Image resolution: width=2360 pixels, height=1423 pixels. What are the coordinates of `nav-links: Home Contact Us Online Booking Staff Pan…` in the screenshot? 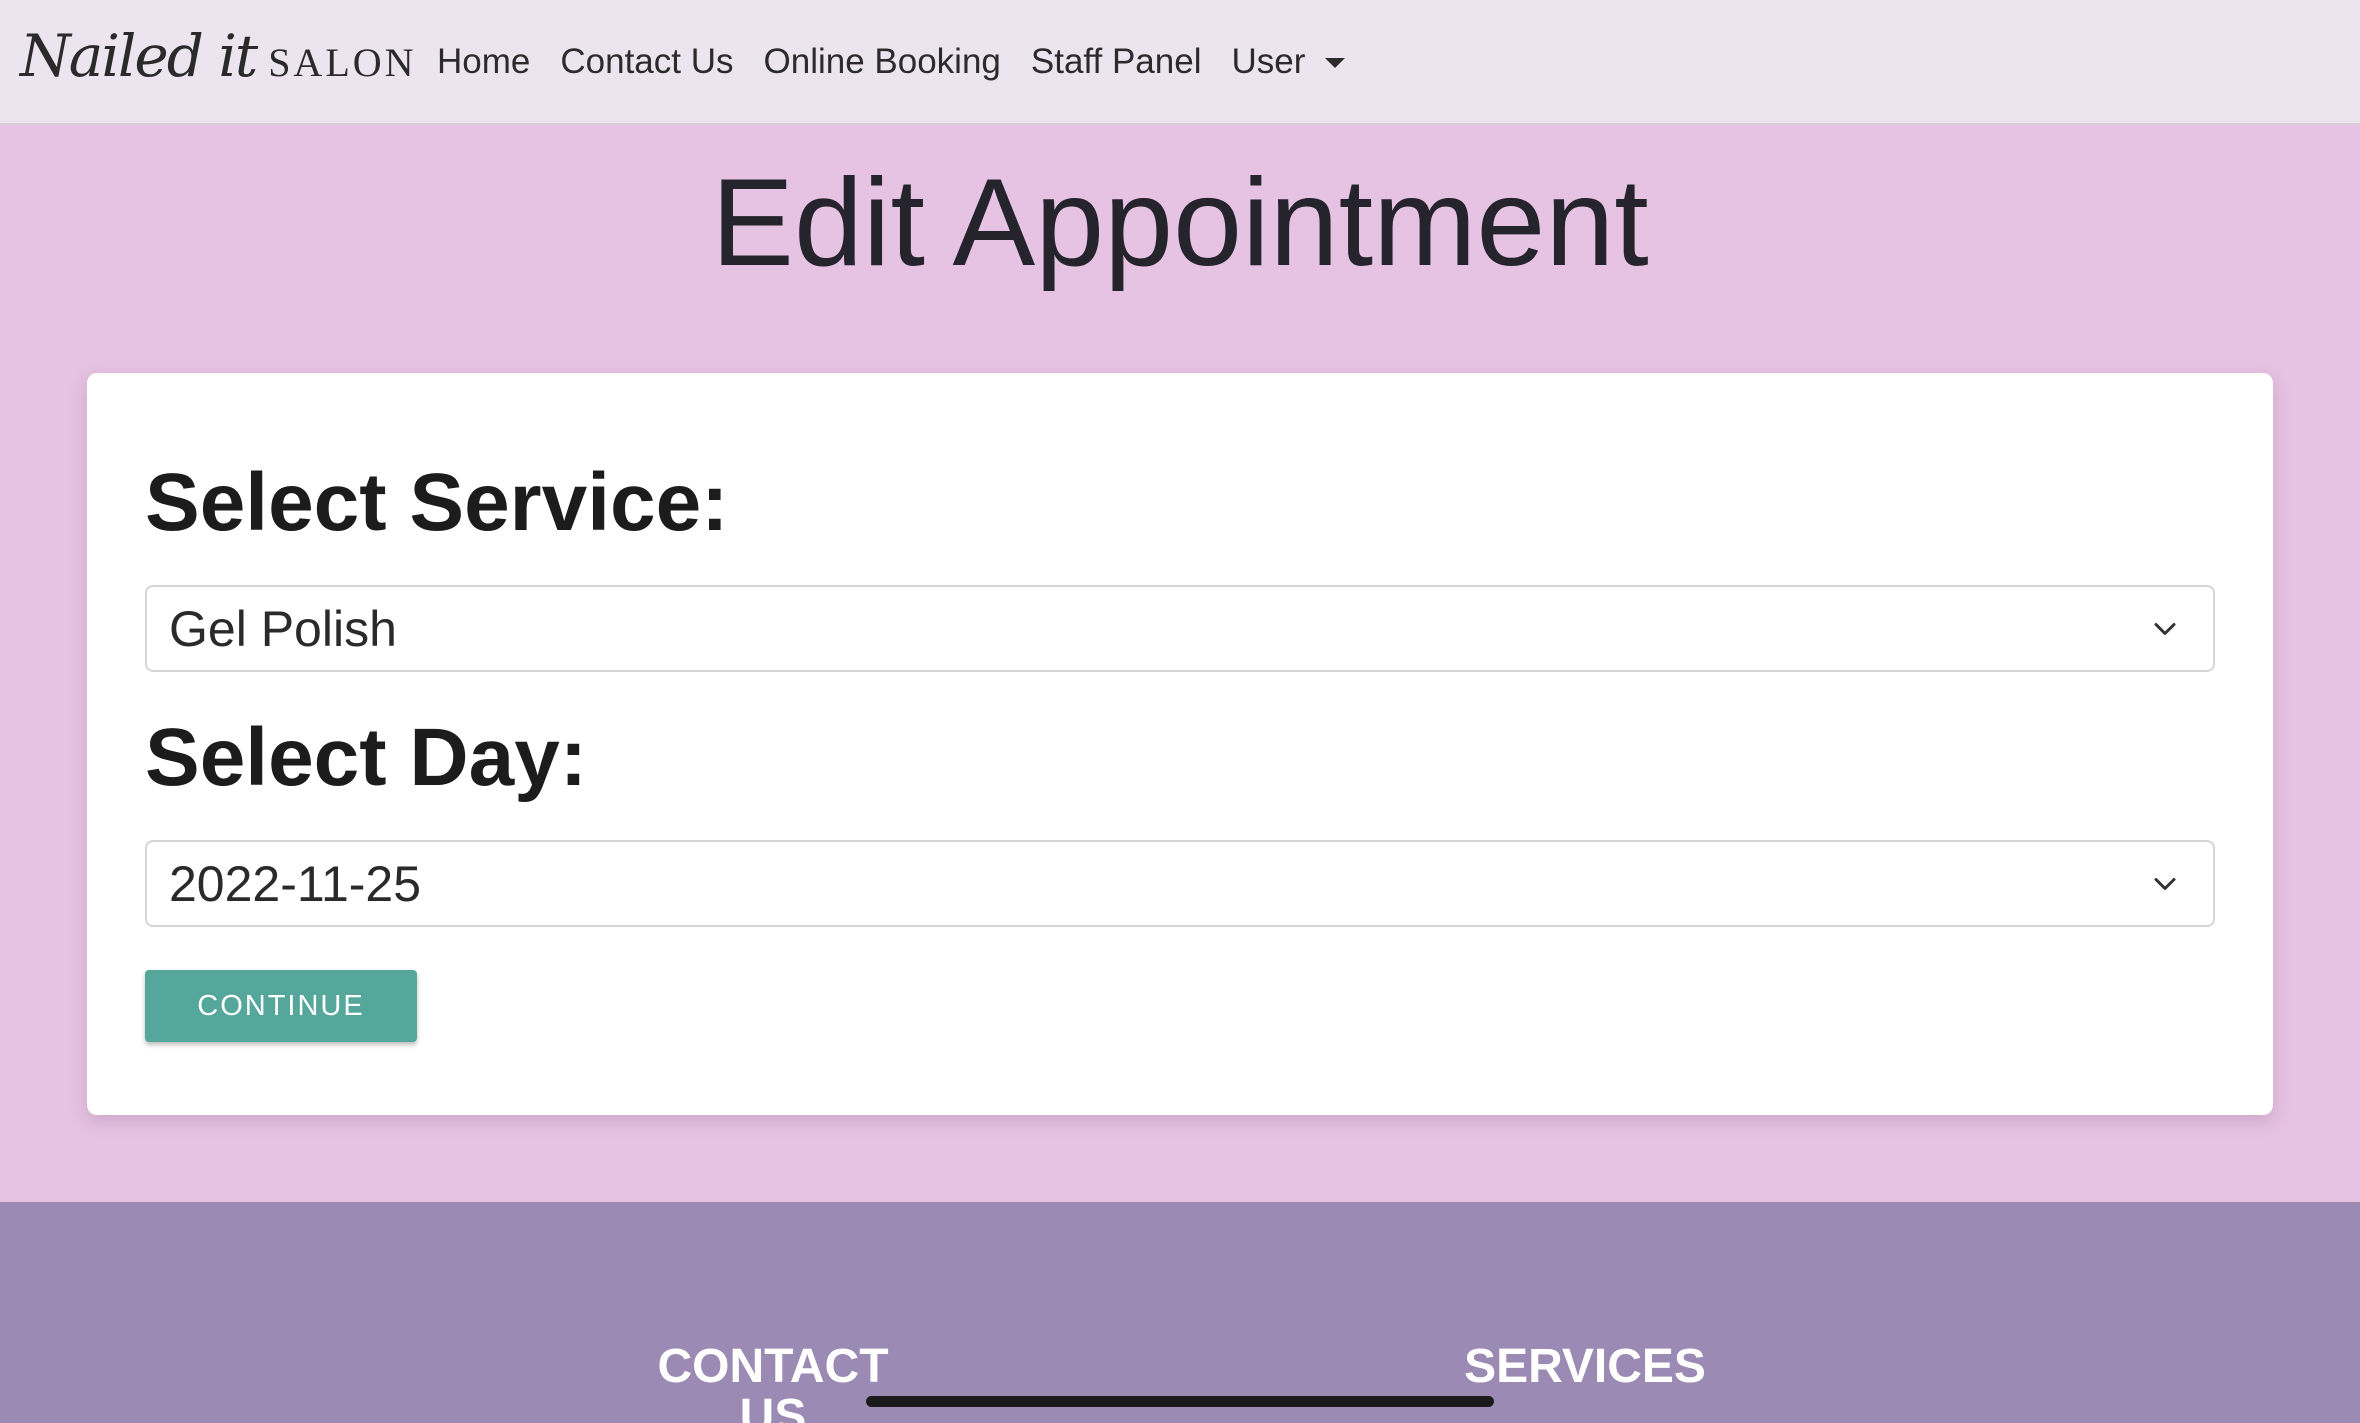 It's located at (891, 61).